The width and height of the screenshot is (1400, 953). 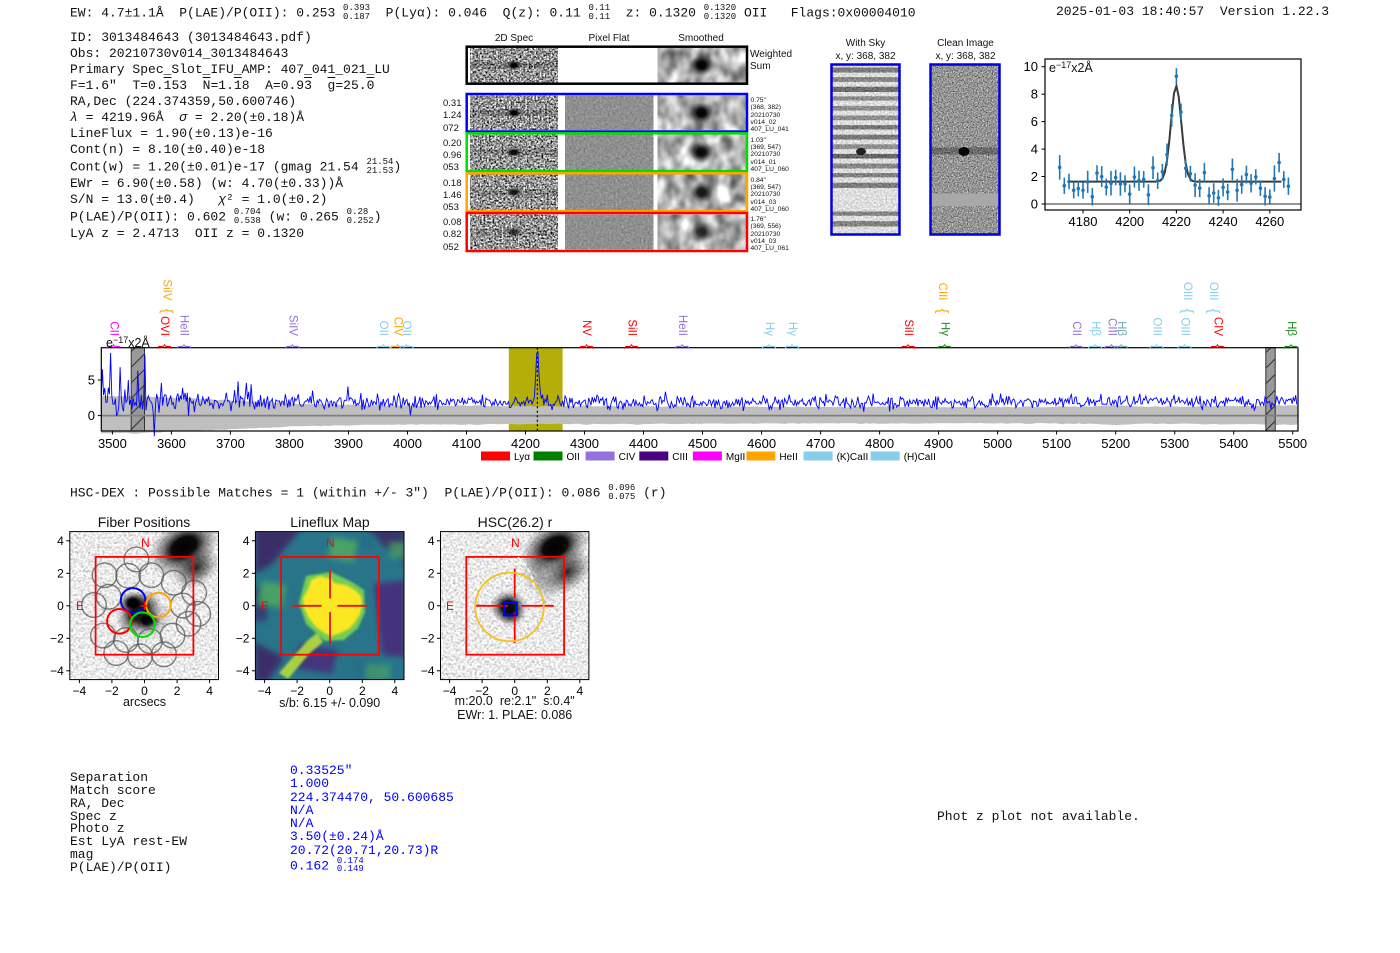 I want to click on svg-text: Lyα, so click(x=522, y=457).